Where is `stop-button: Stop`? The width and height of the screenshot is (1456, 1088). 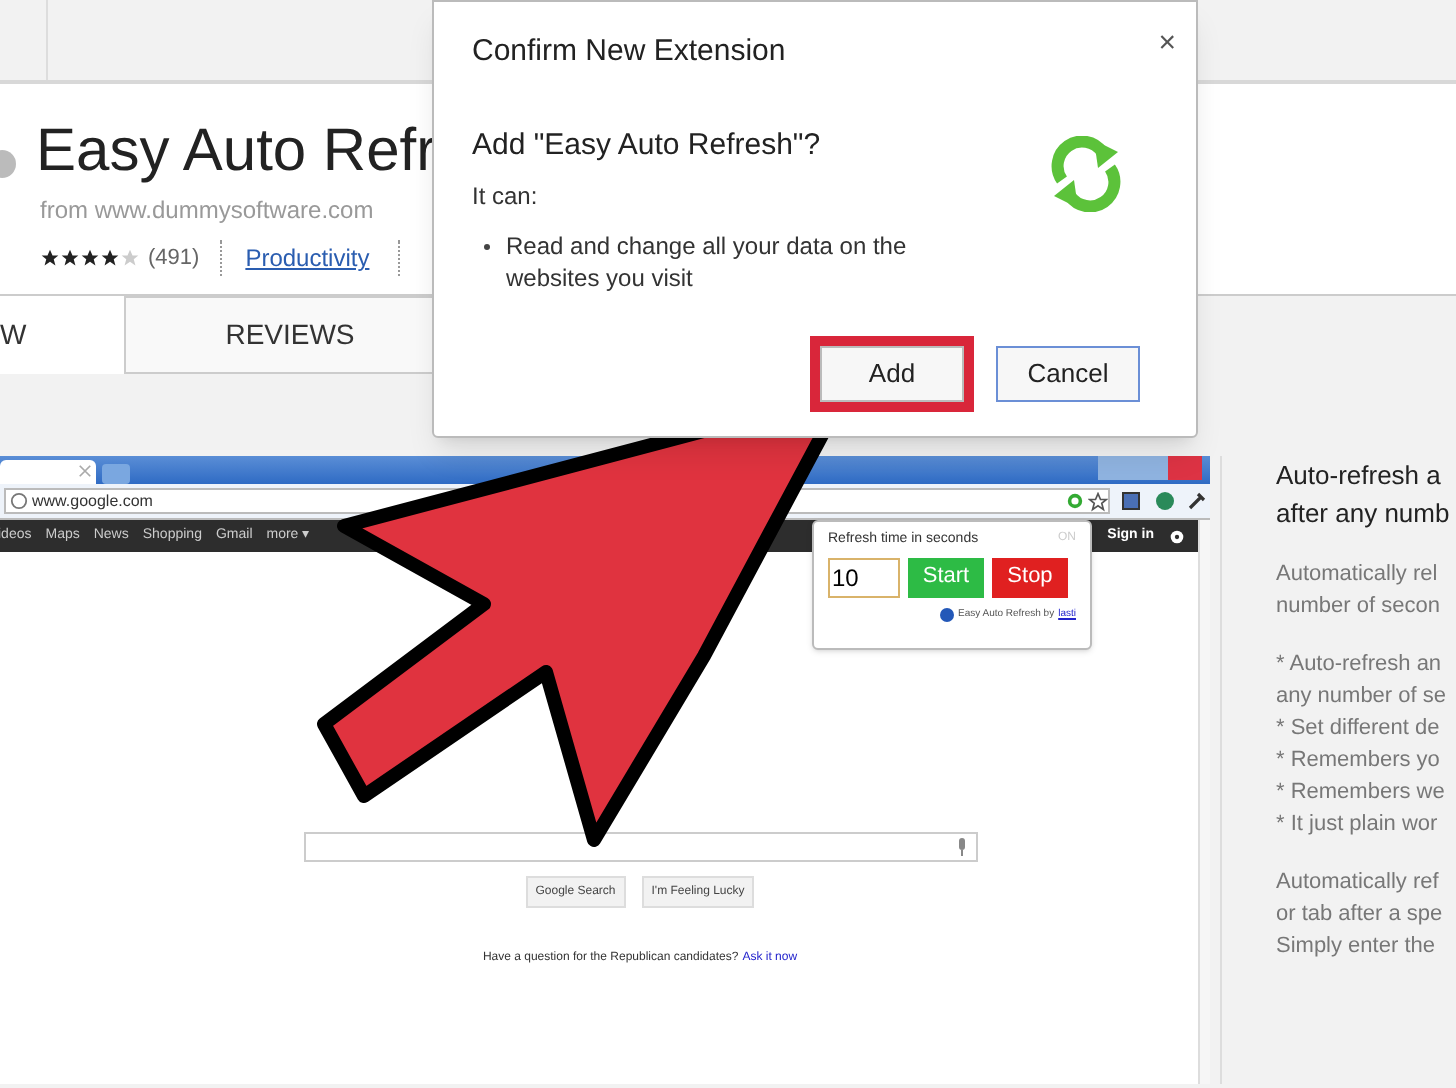
stop-button: Stop is located at coordinates (1030, 577).